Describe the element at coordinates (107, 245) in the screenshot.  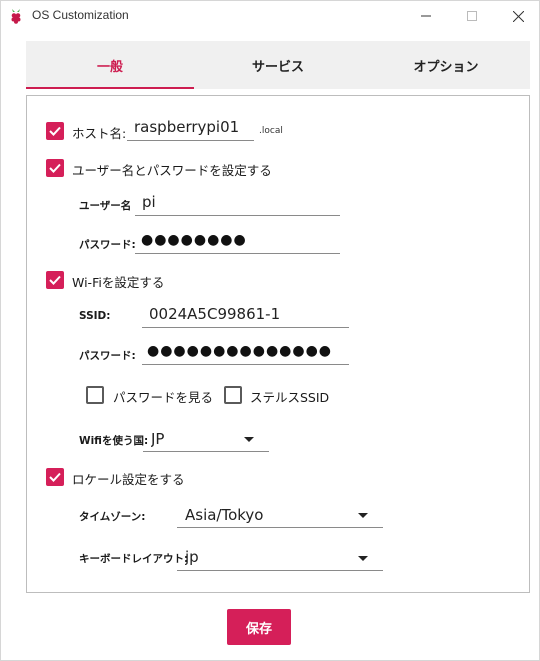
I see `user-password-label: パスワード:` at that location.